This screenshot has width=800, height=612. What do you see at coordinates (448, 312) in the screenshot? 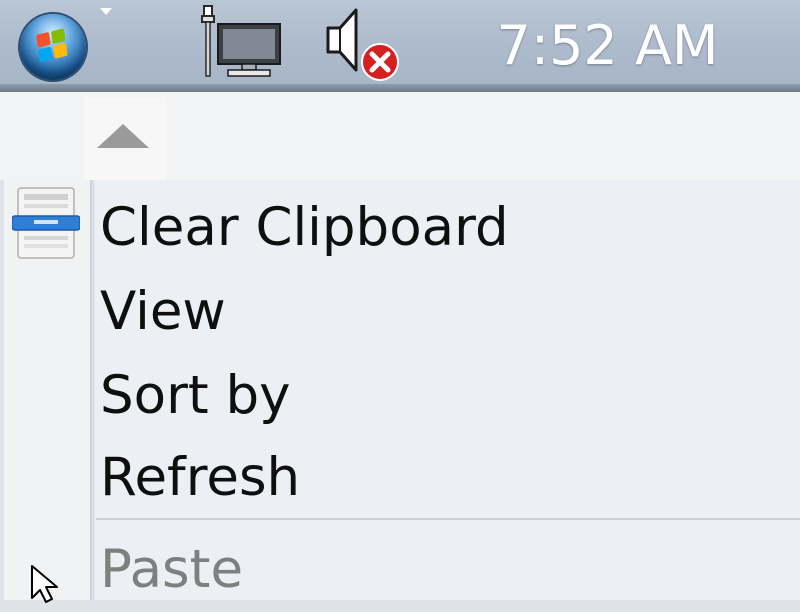
I see `menu-item-view: View` at bounding box center [448, 312].